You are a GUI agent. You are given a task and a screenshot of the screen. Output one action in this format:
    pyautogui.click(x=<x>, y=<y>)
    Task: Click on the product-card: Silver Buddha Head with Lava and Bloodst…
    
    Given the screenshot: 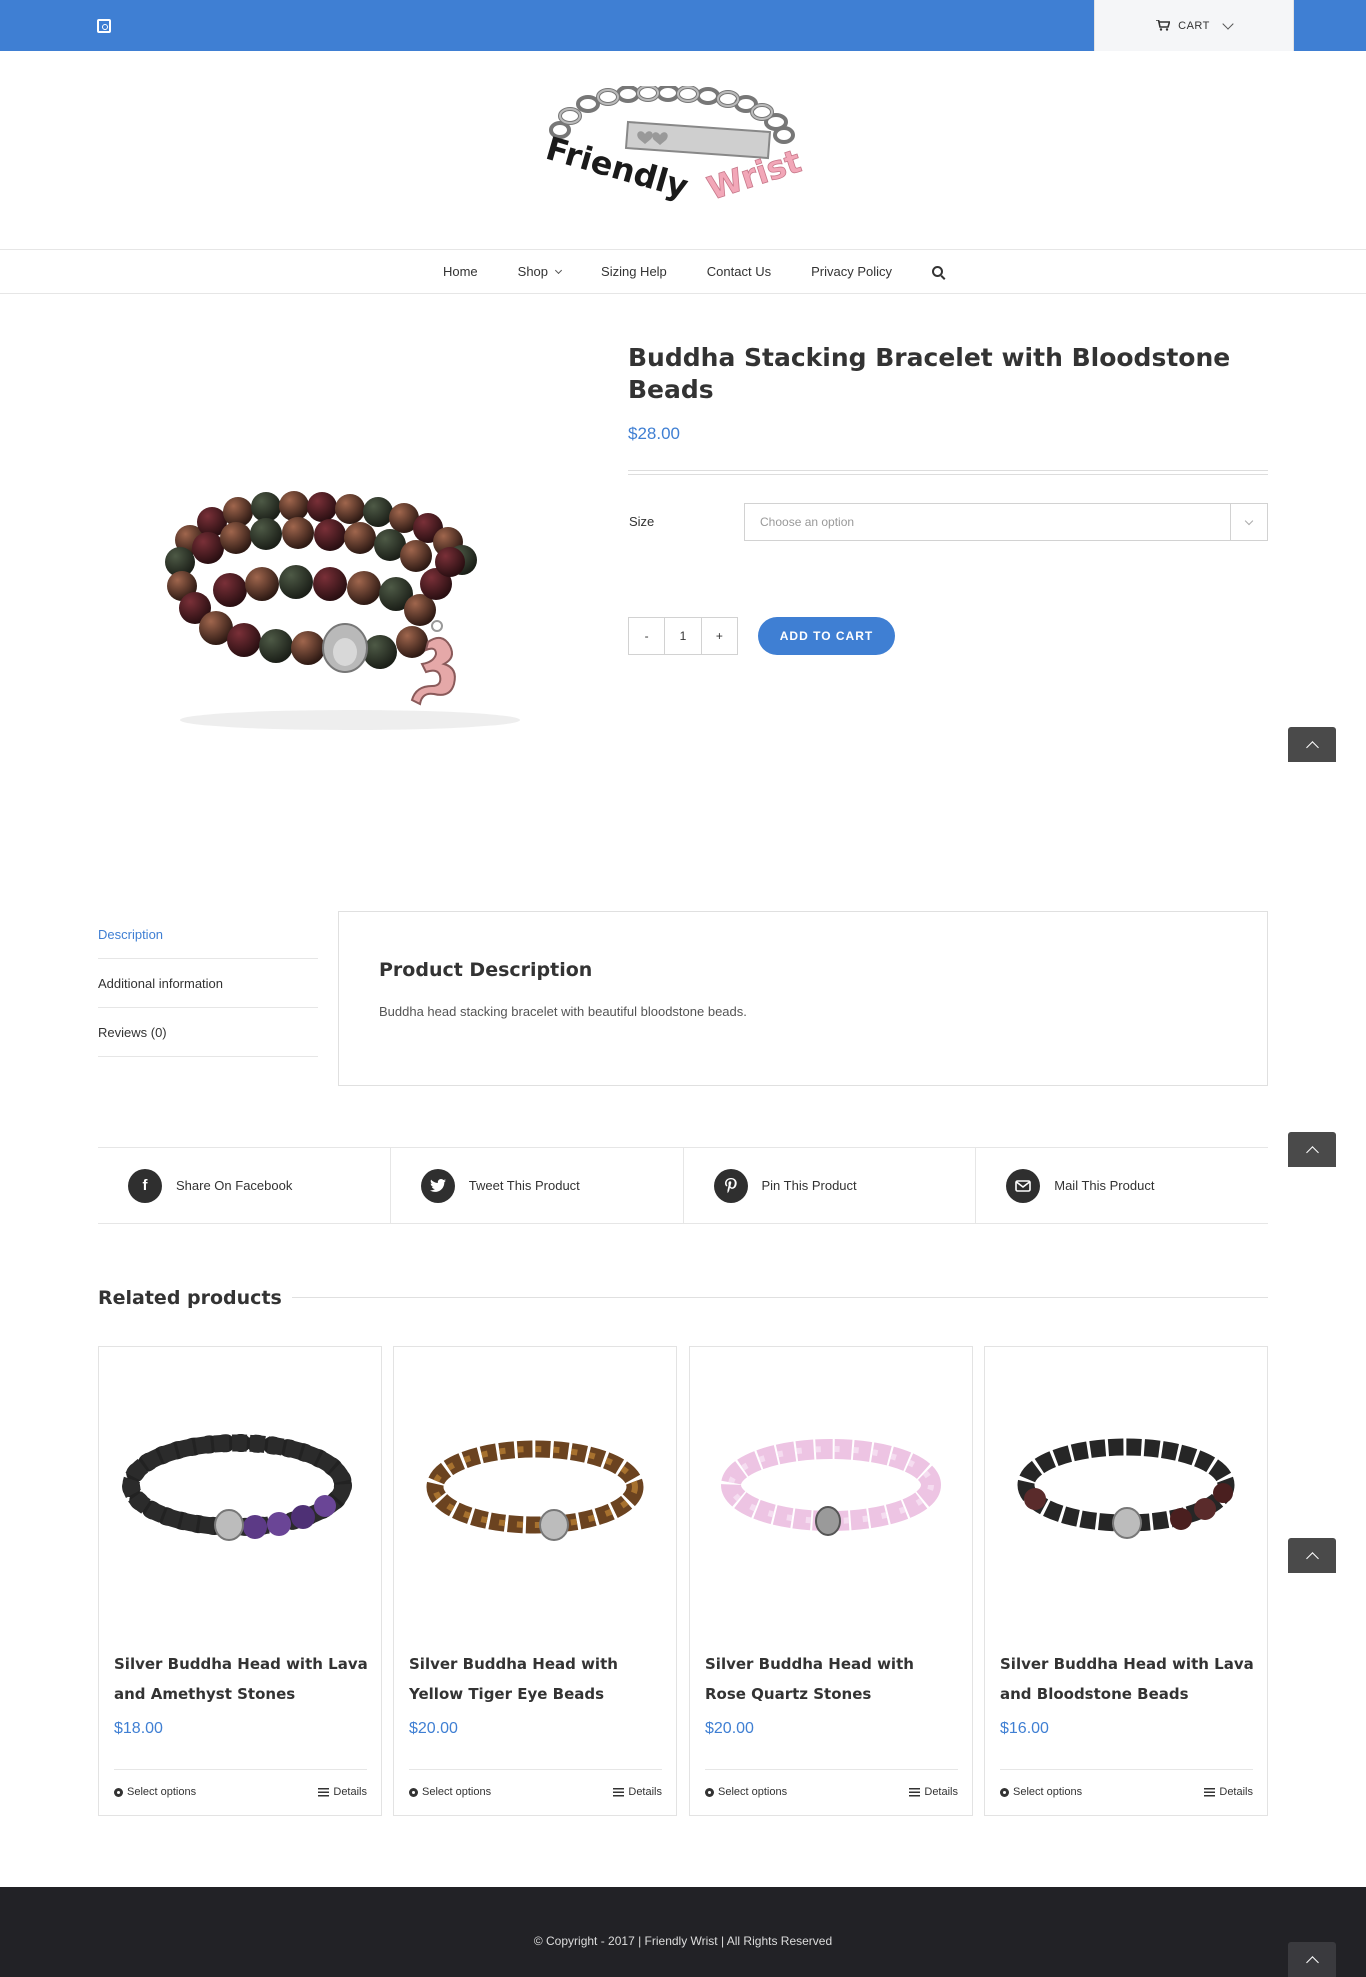 What is the action you would take?
    pyautogui.click(x=1126, y=1581)
    